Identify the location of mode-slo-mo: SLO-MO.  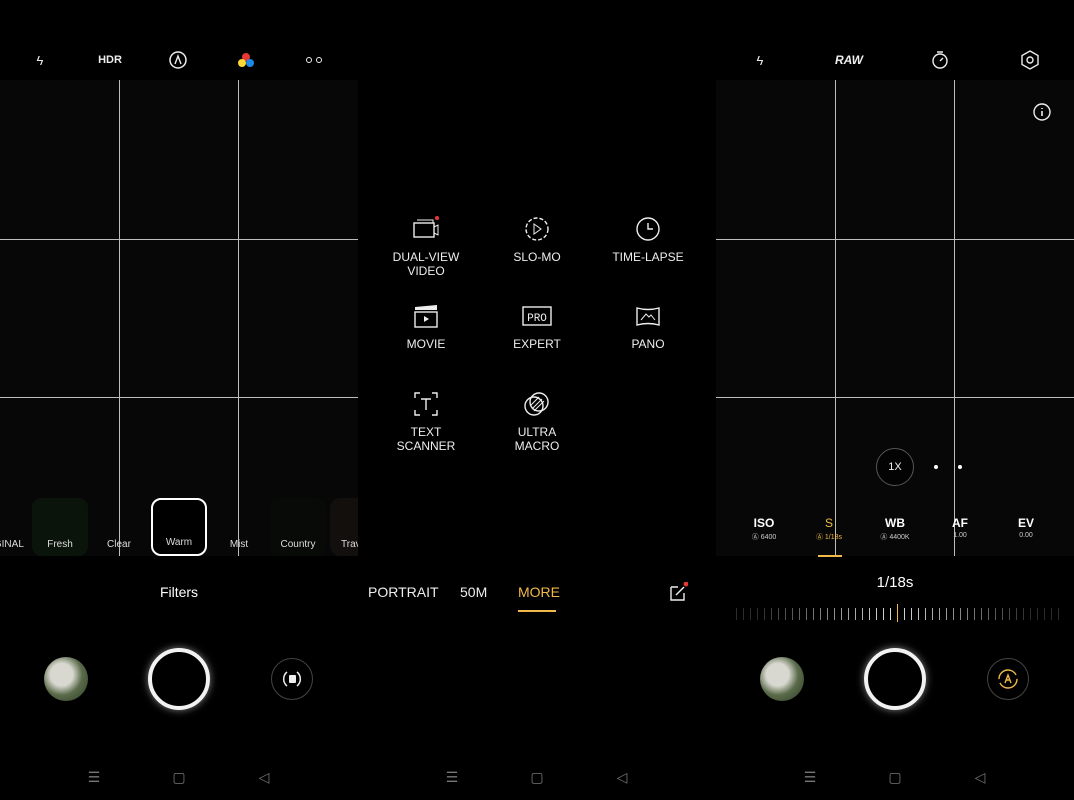
(537, 240).